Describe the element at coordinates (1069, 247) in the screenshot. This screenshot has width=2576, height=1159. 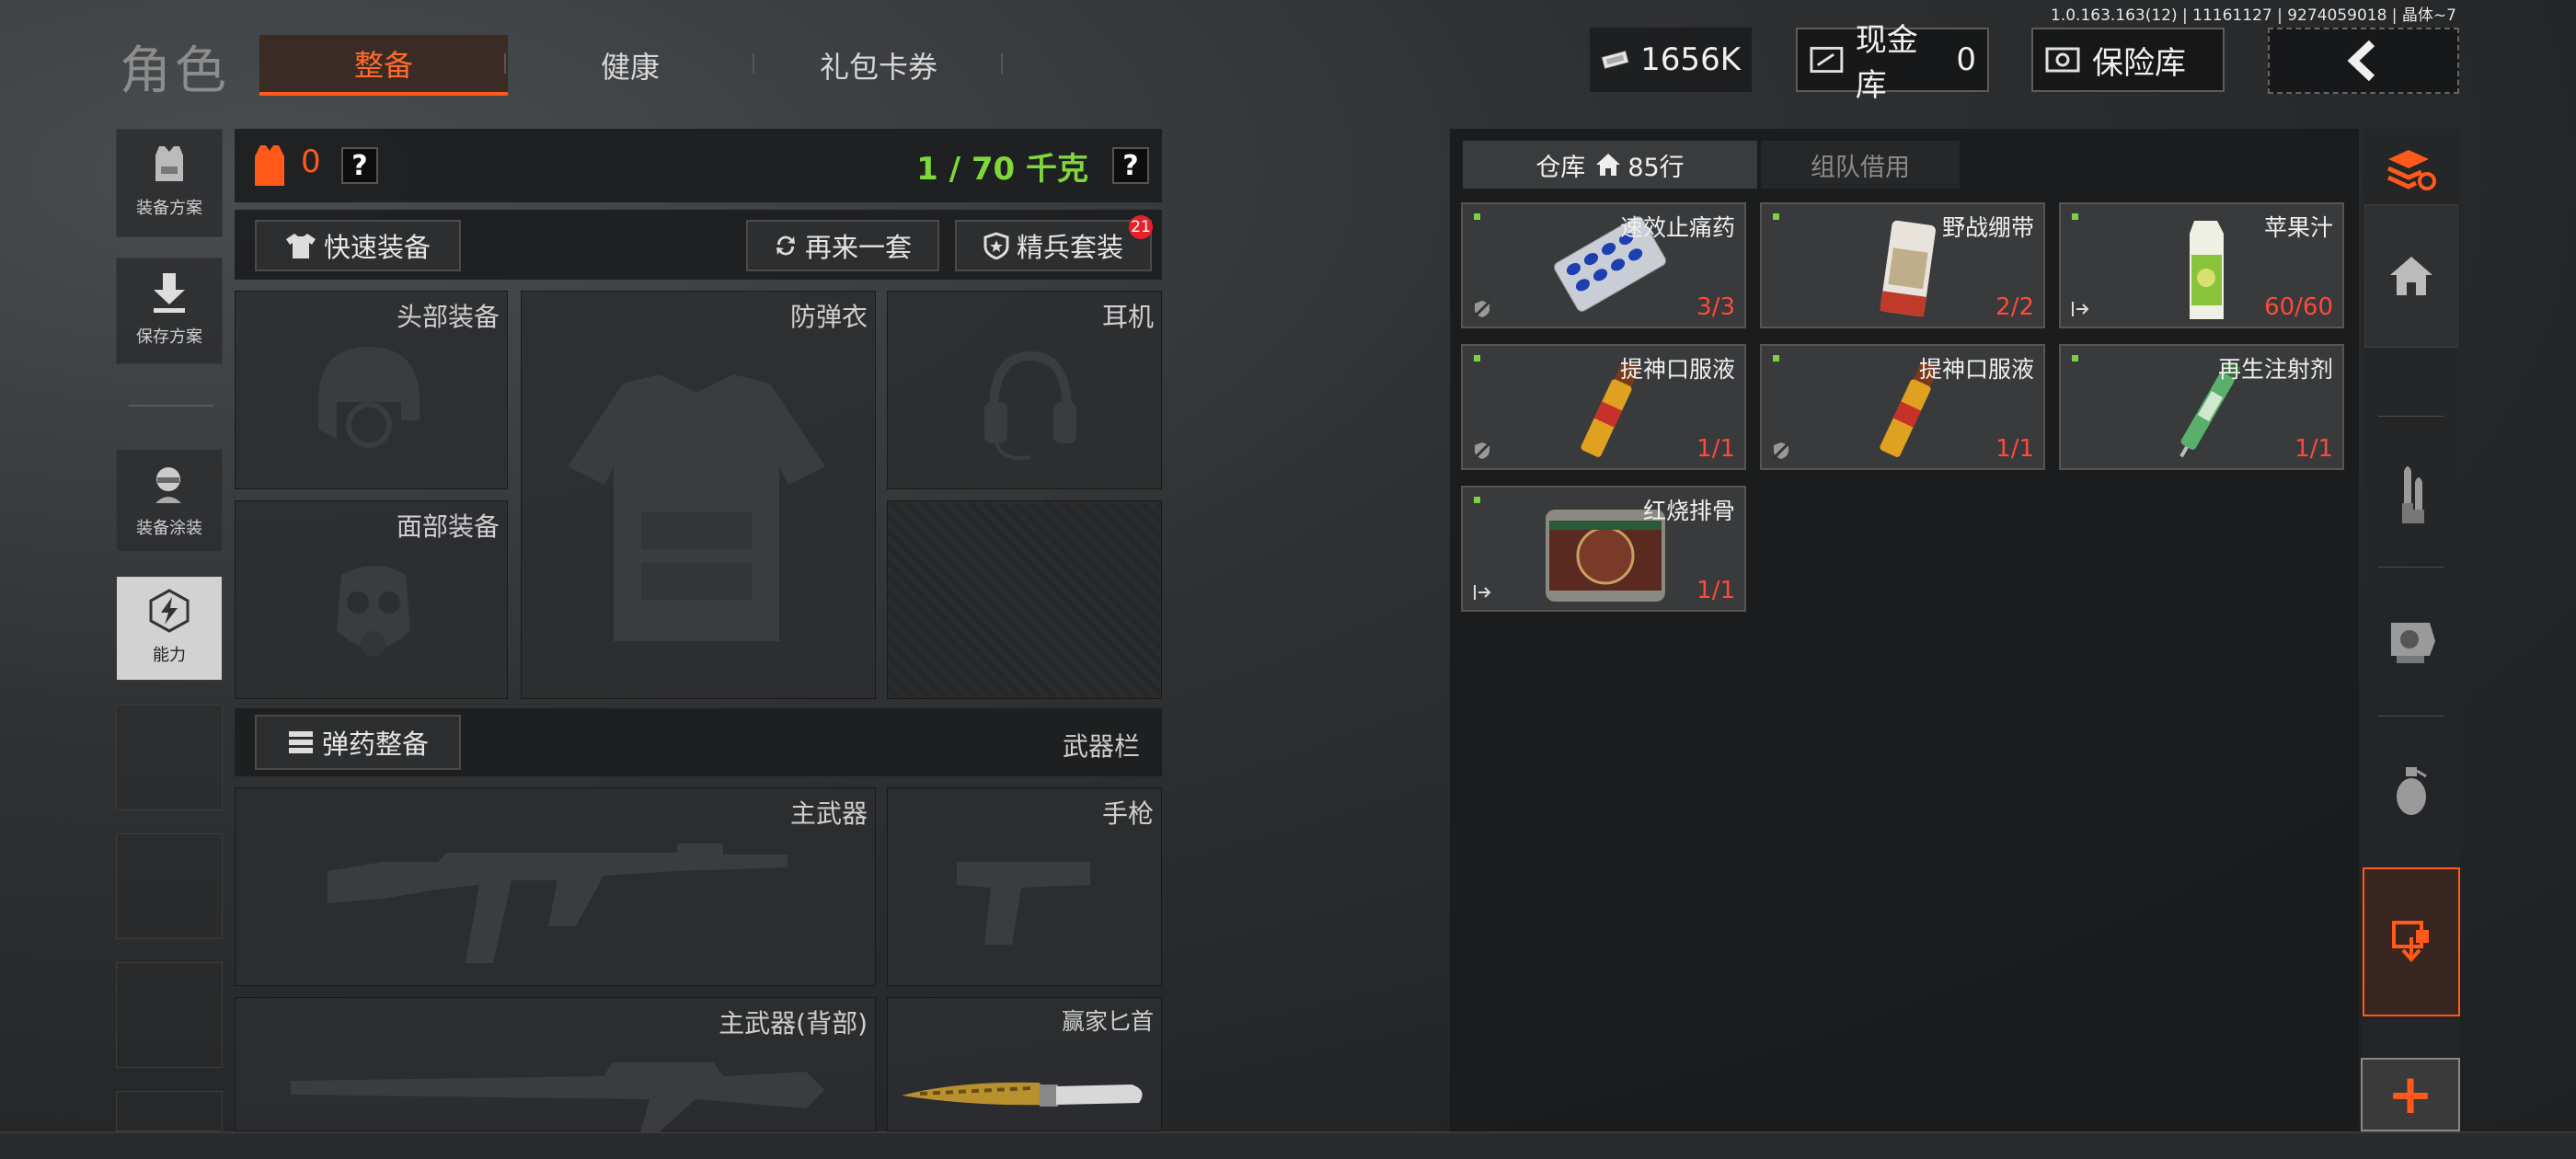
I see `elite-kit-label: 精兵套装` at that location.